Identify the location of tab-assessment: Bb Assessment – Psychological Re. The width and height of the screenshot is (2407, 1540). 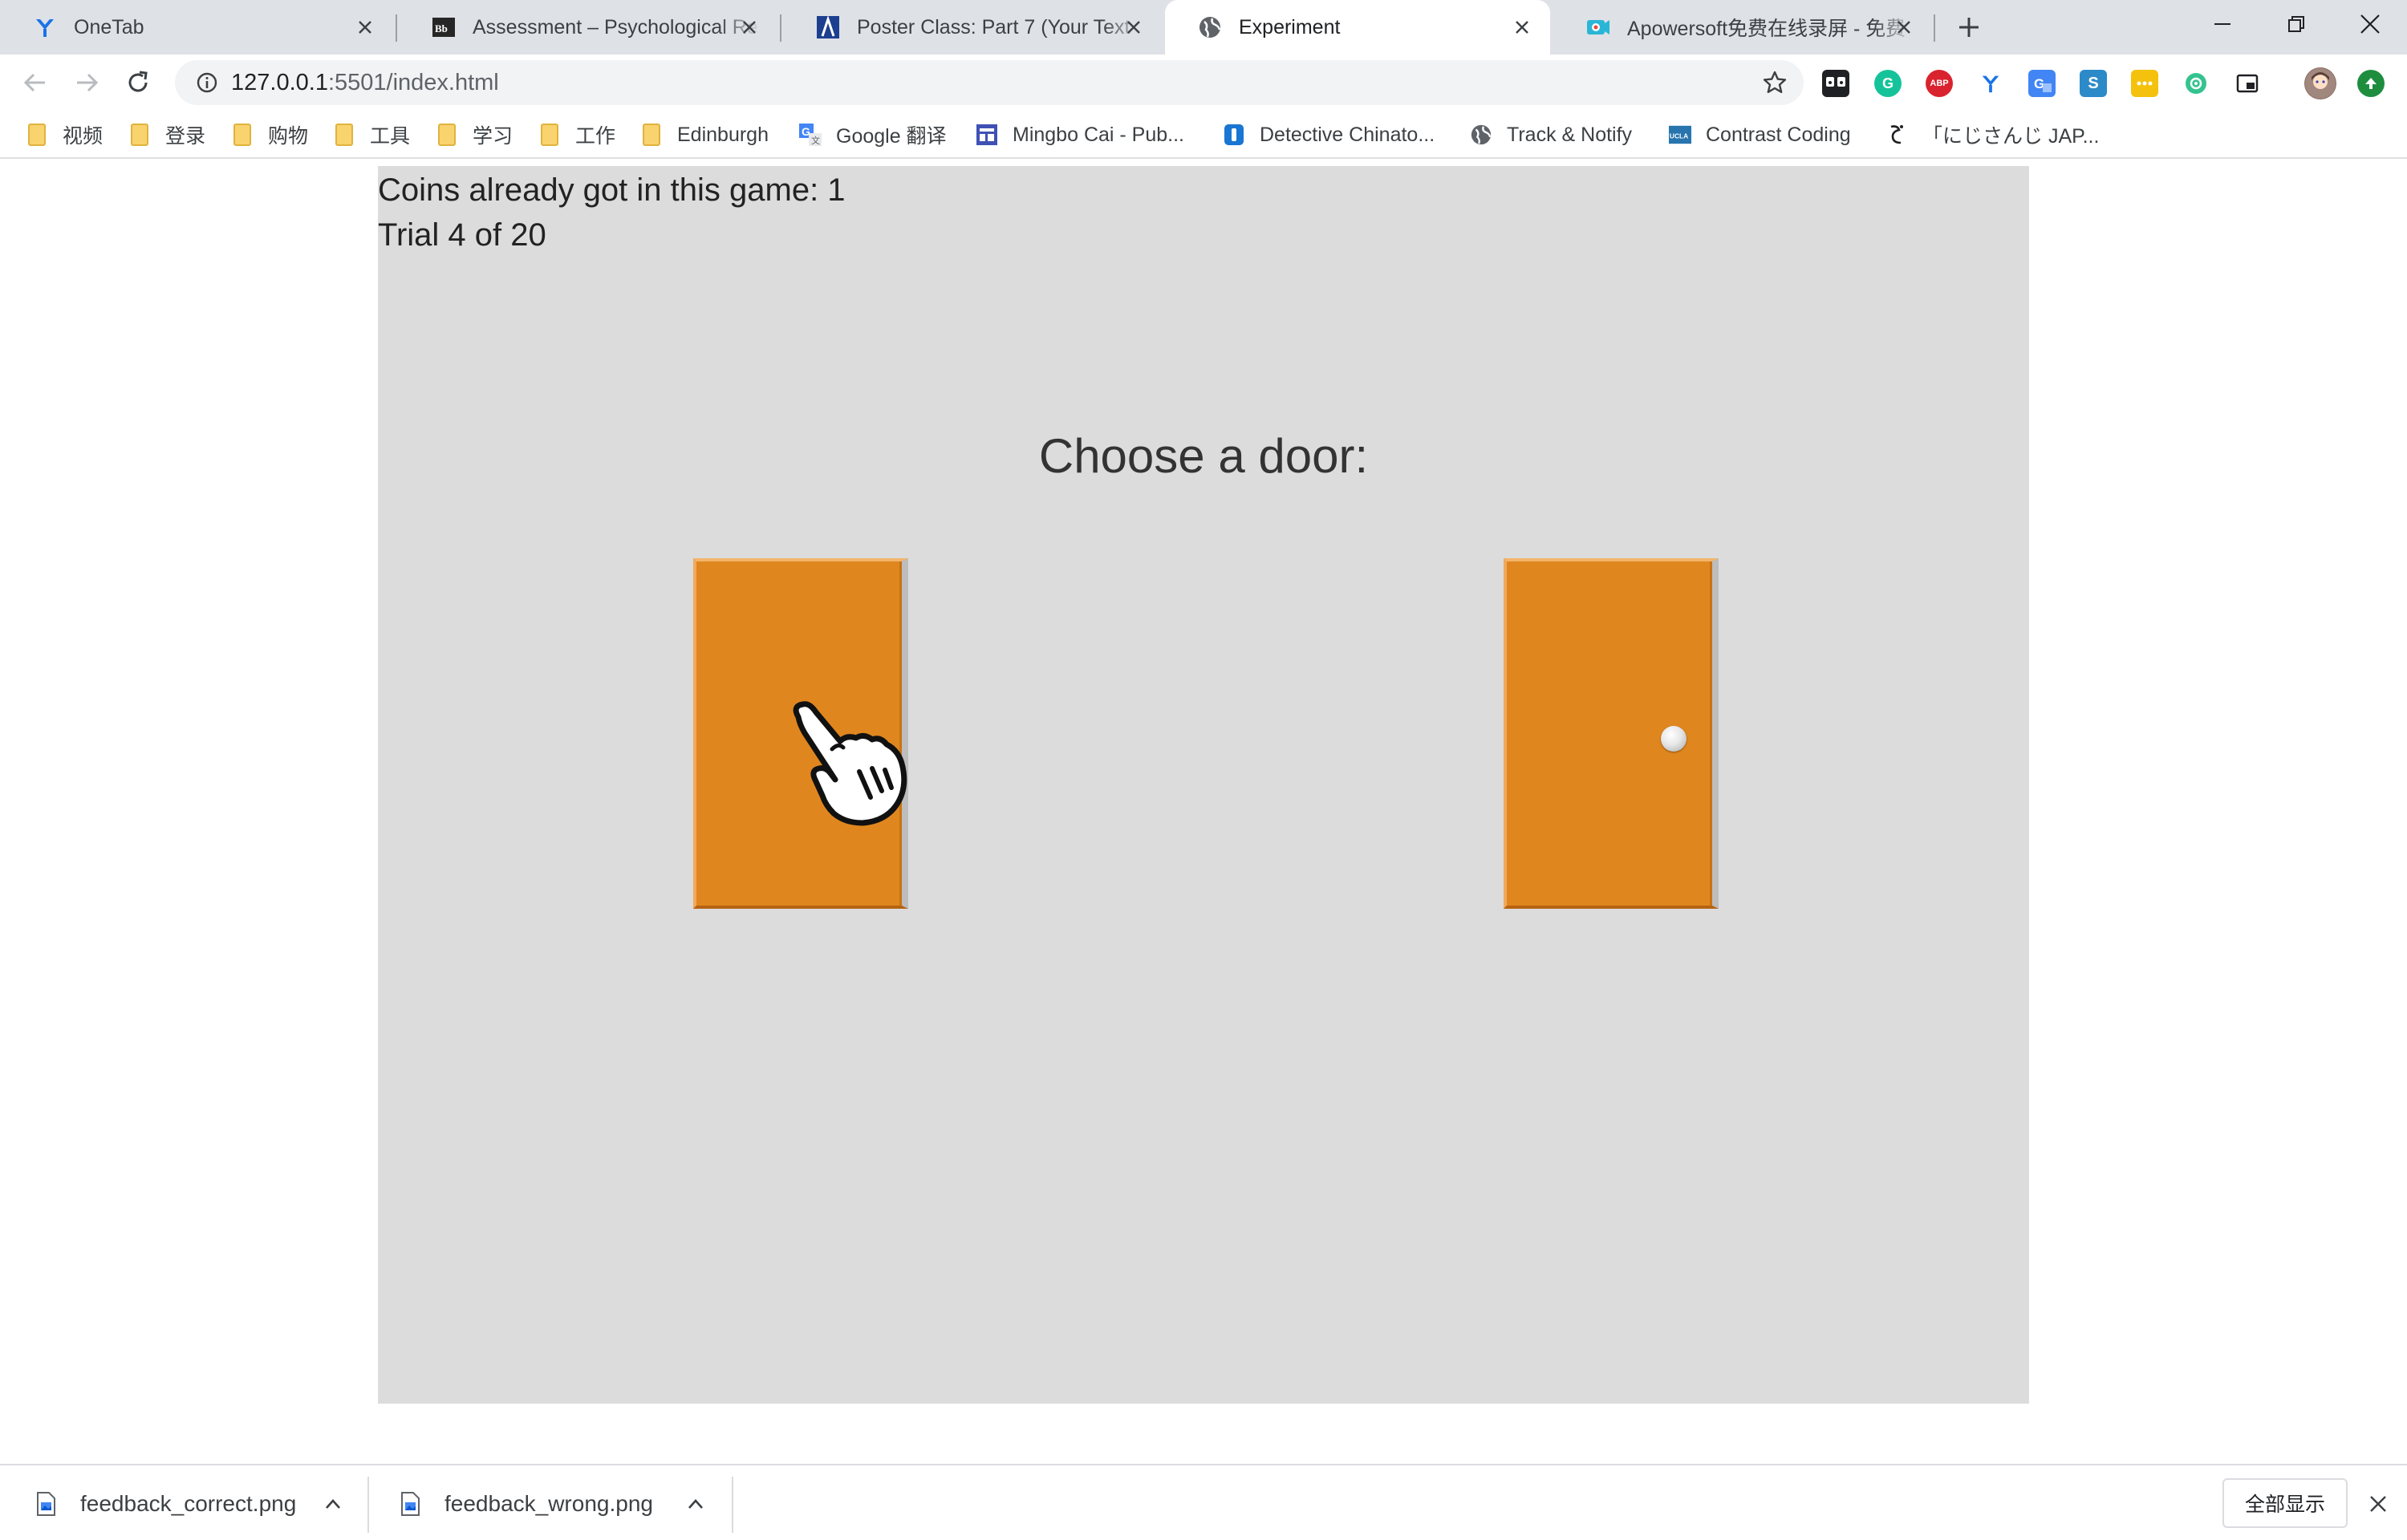
(588, 27).